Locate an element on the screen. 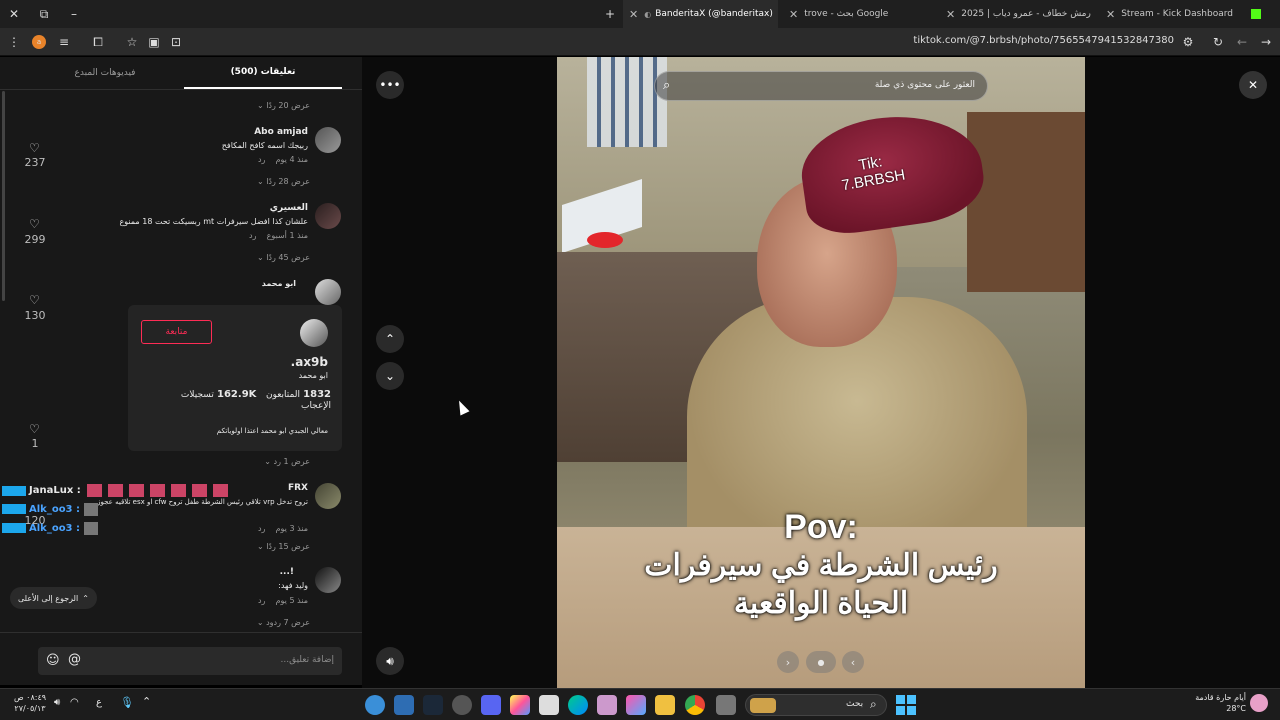 The height and width of the screenshot is (720, 1280). task-view-icon is located at coordinates (726, 705).